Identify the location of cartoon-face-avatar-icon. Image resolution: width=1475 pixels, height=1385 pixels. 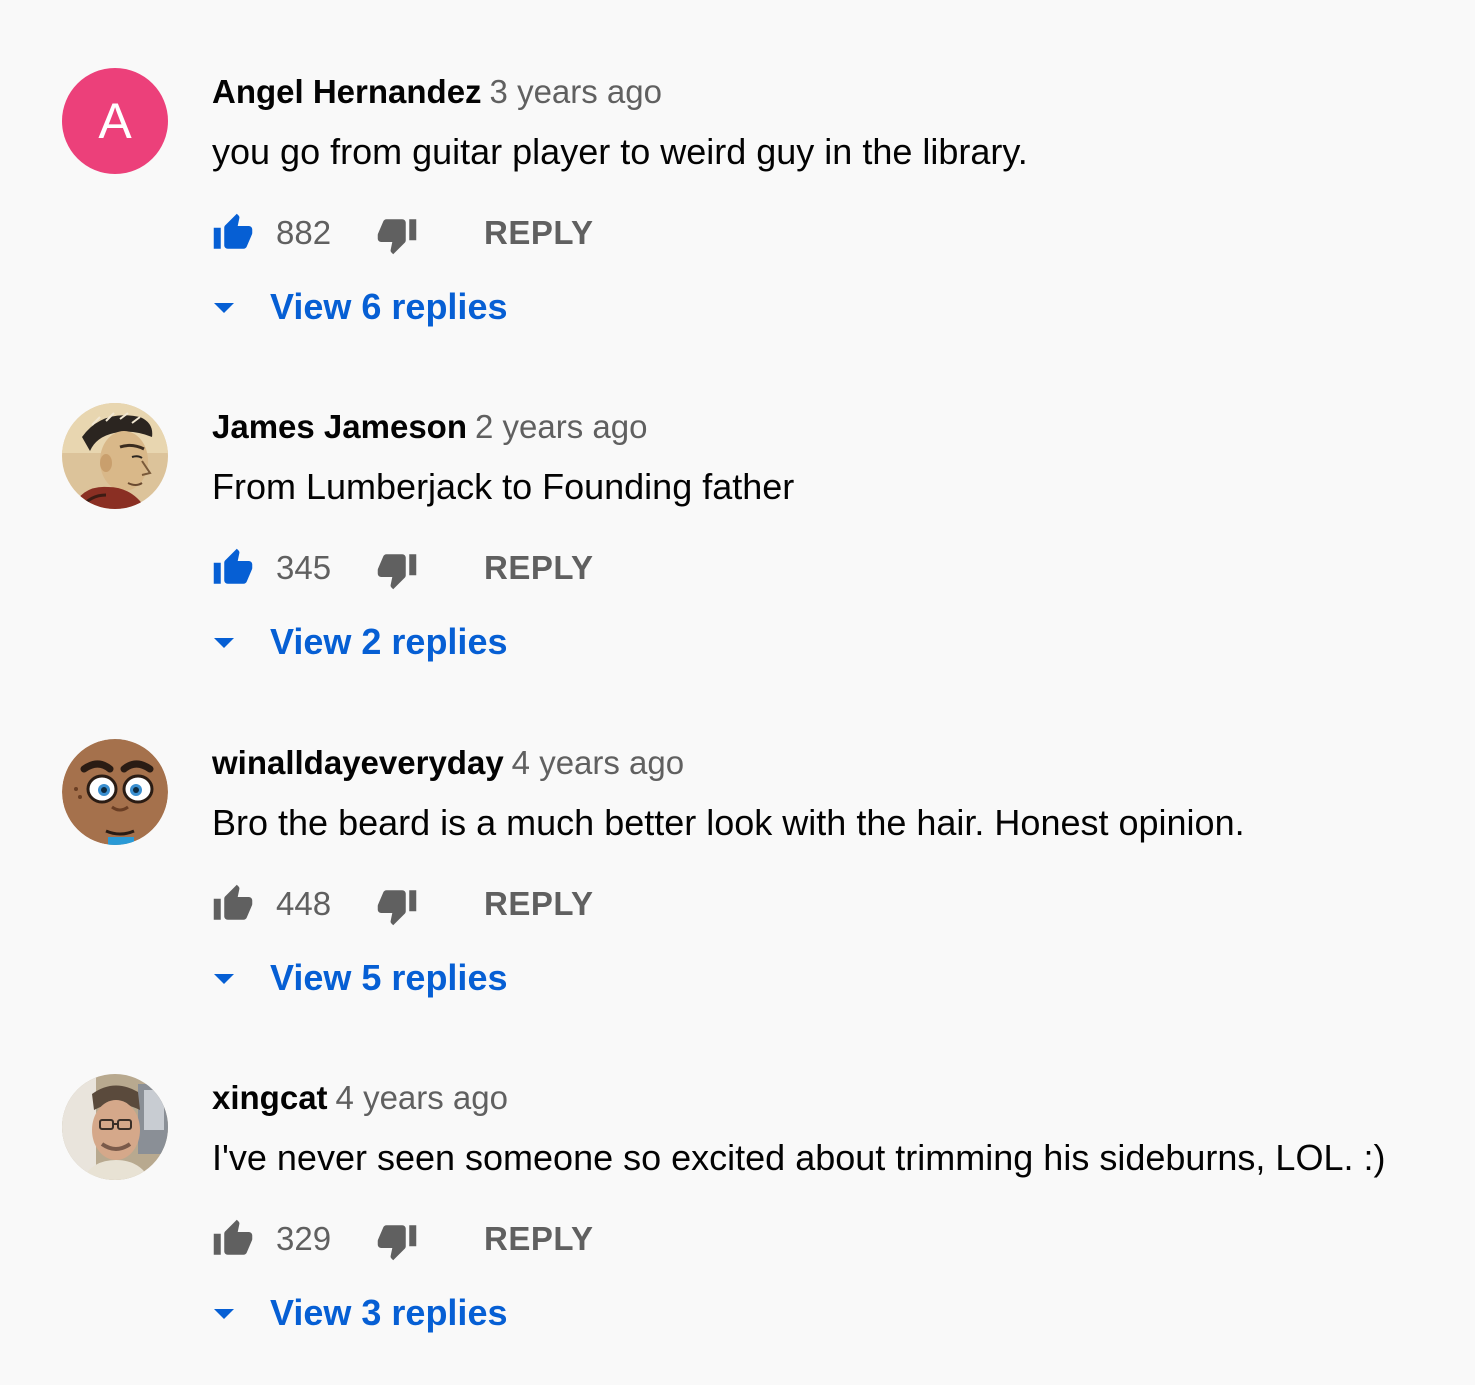
(115, 792).